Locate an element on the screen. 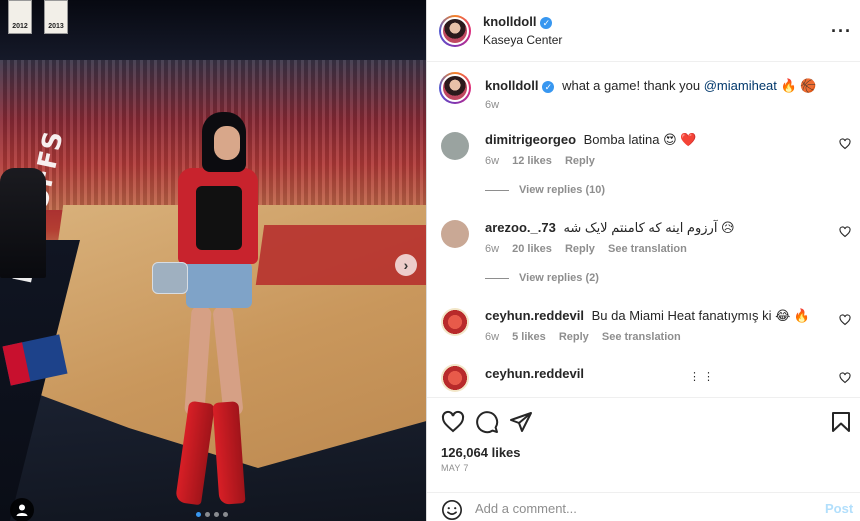  send-icon is located at coordinates (521, 422).